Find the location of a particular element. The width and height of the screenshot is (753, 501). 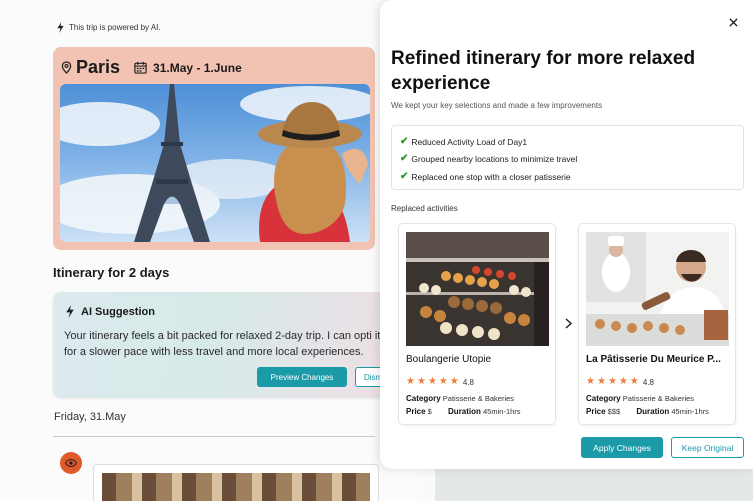

activity-preview-card is located at coordinates (236, 482).